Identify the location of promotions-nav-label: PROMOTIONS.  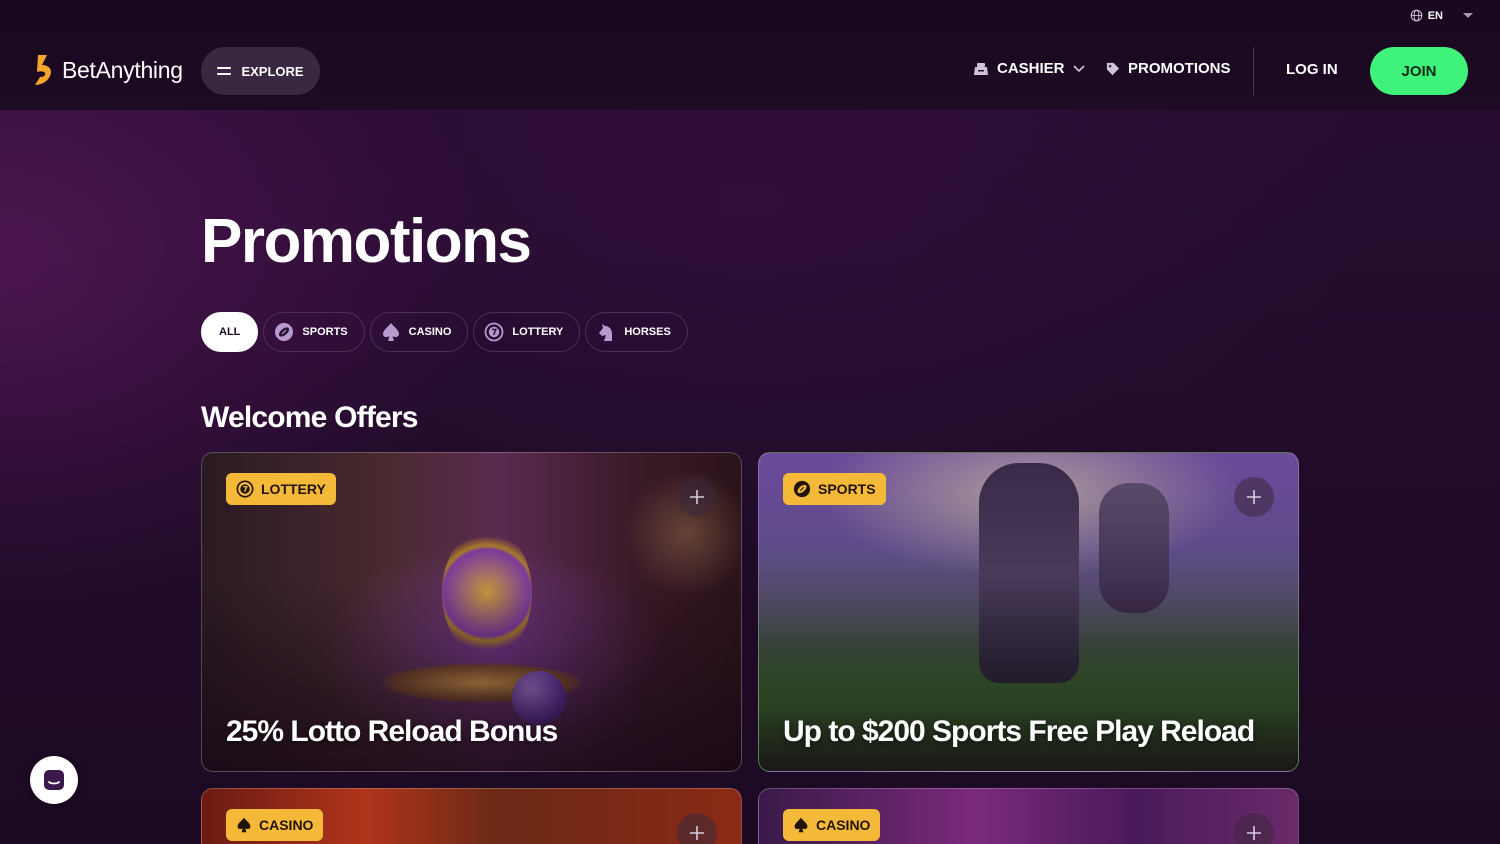
(1179, 68).